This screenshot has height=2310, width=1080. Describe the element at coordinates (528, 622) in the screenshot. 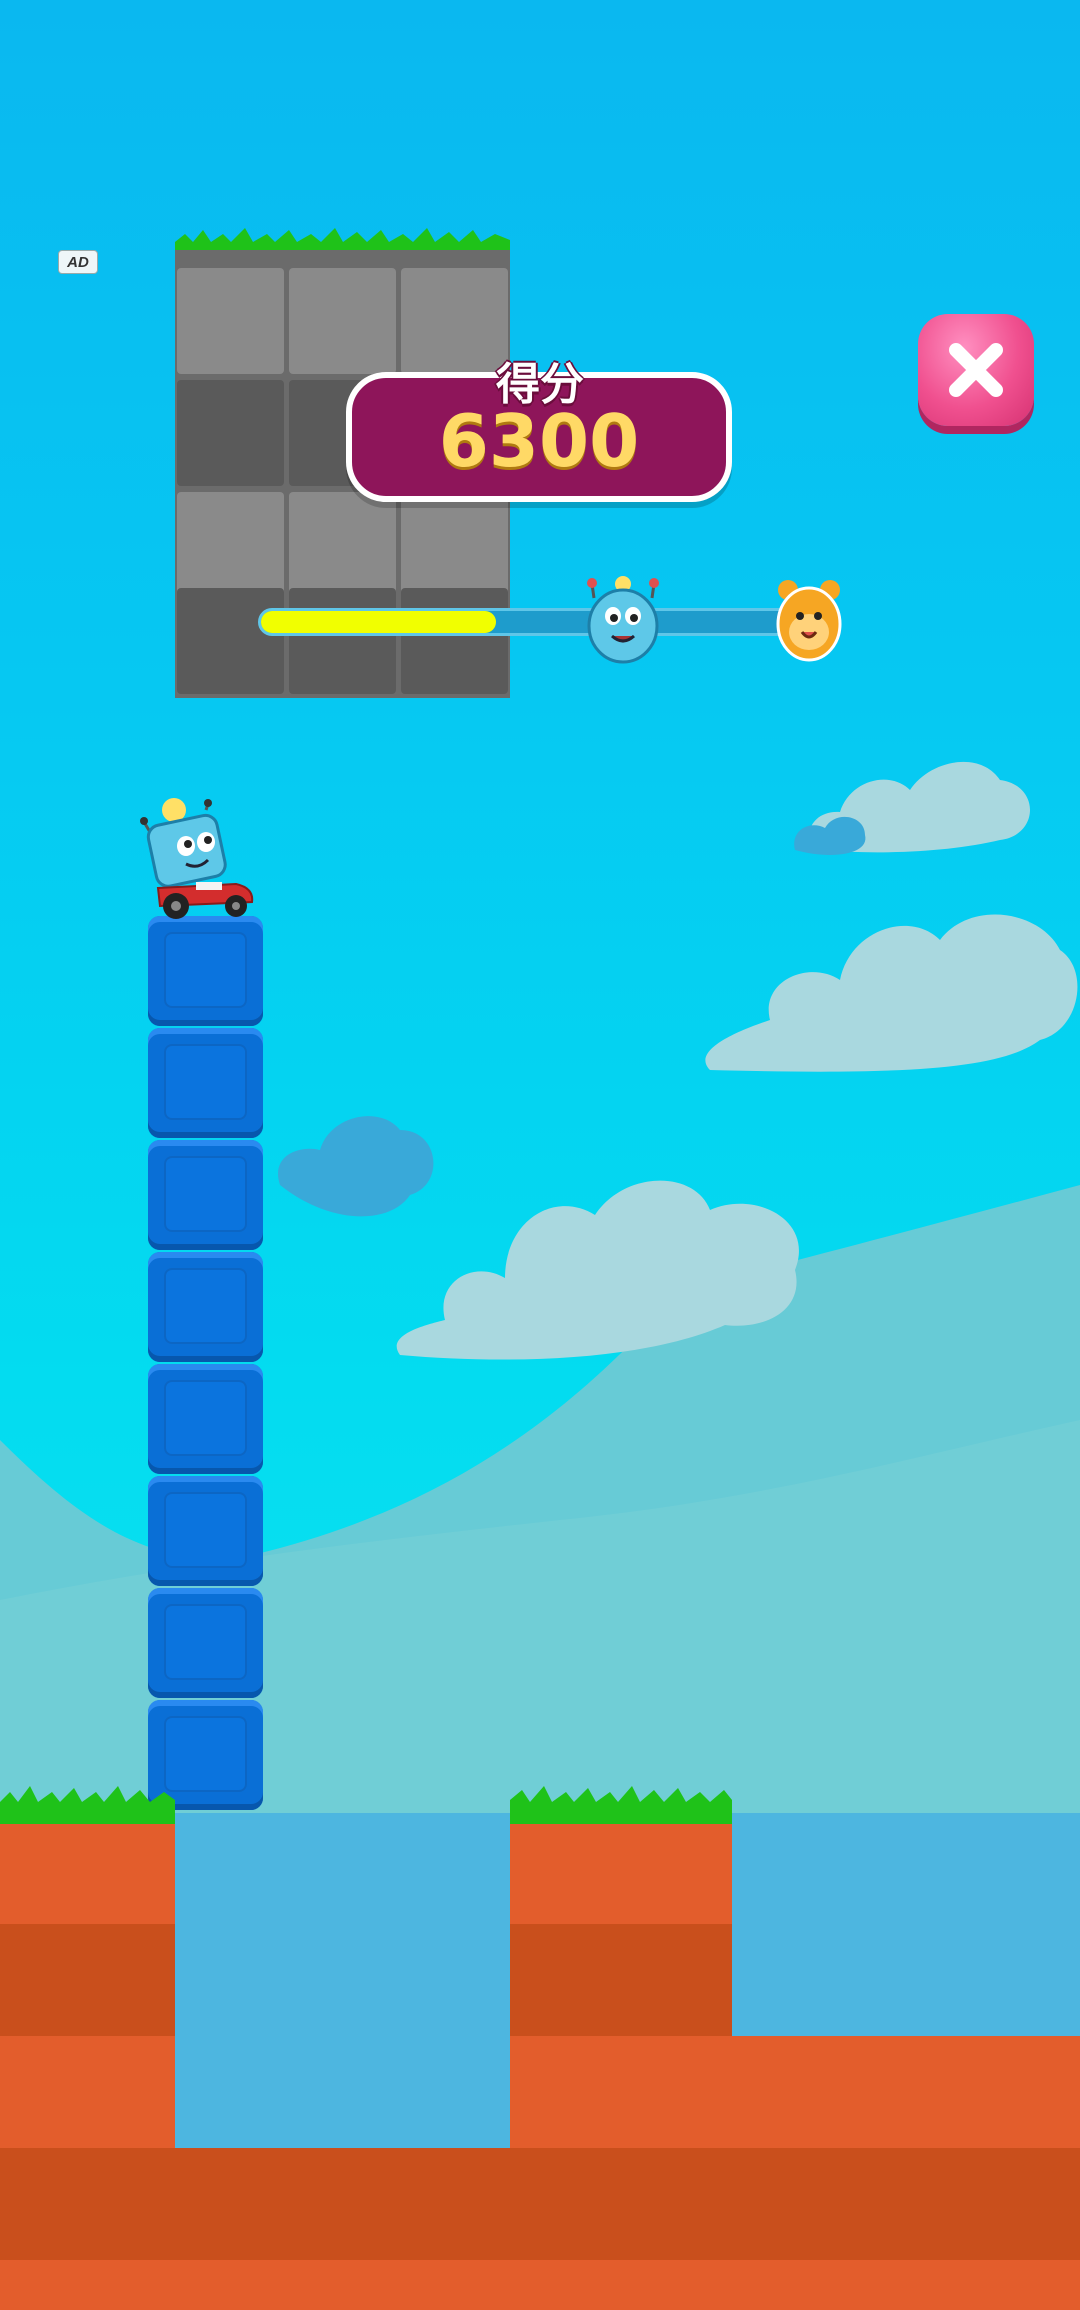

I see `progress-bar` at that location.